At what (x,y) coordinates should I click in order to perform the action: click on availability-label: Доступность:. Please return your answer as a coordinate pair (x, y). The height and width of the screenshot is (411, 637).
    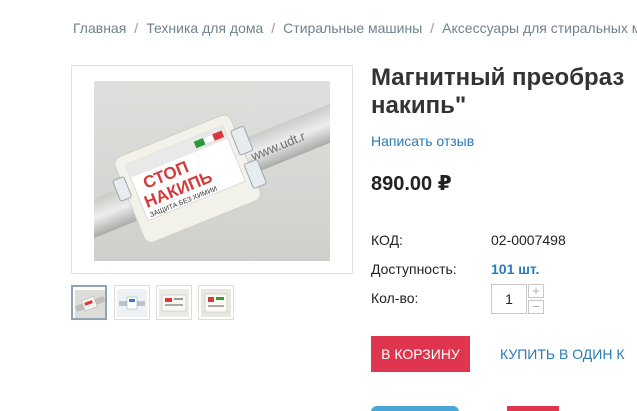
    Looking at the image, I should click on (414, 269).